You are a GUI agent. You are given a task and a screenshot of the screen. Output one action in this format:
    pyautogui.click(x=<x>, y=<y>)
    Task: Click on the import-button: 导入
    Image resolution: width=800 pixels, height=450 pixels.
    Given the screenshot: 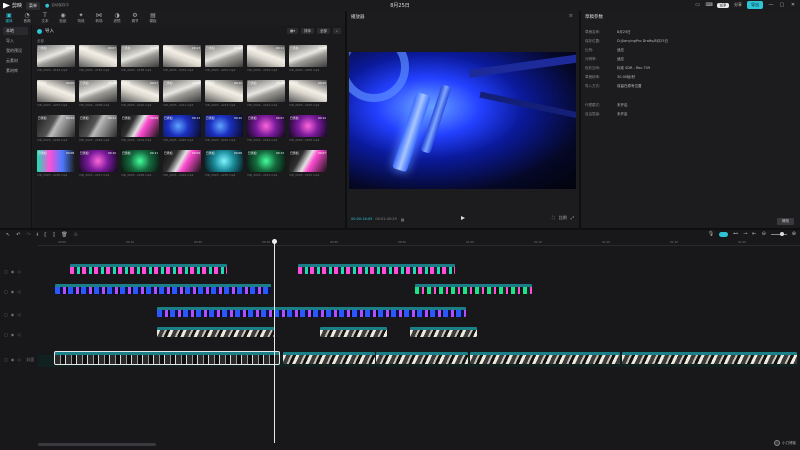 What is the action you would take?
    pyautogui.click(x=45, y=31)
    